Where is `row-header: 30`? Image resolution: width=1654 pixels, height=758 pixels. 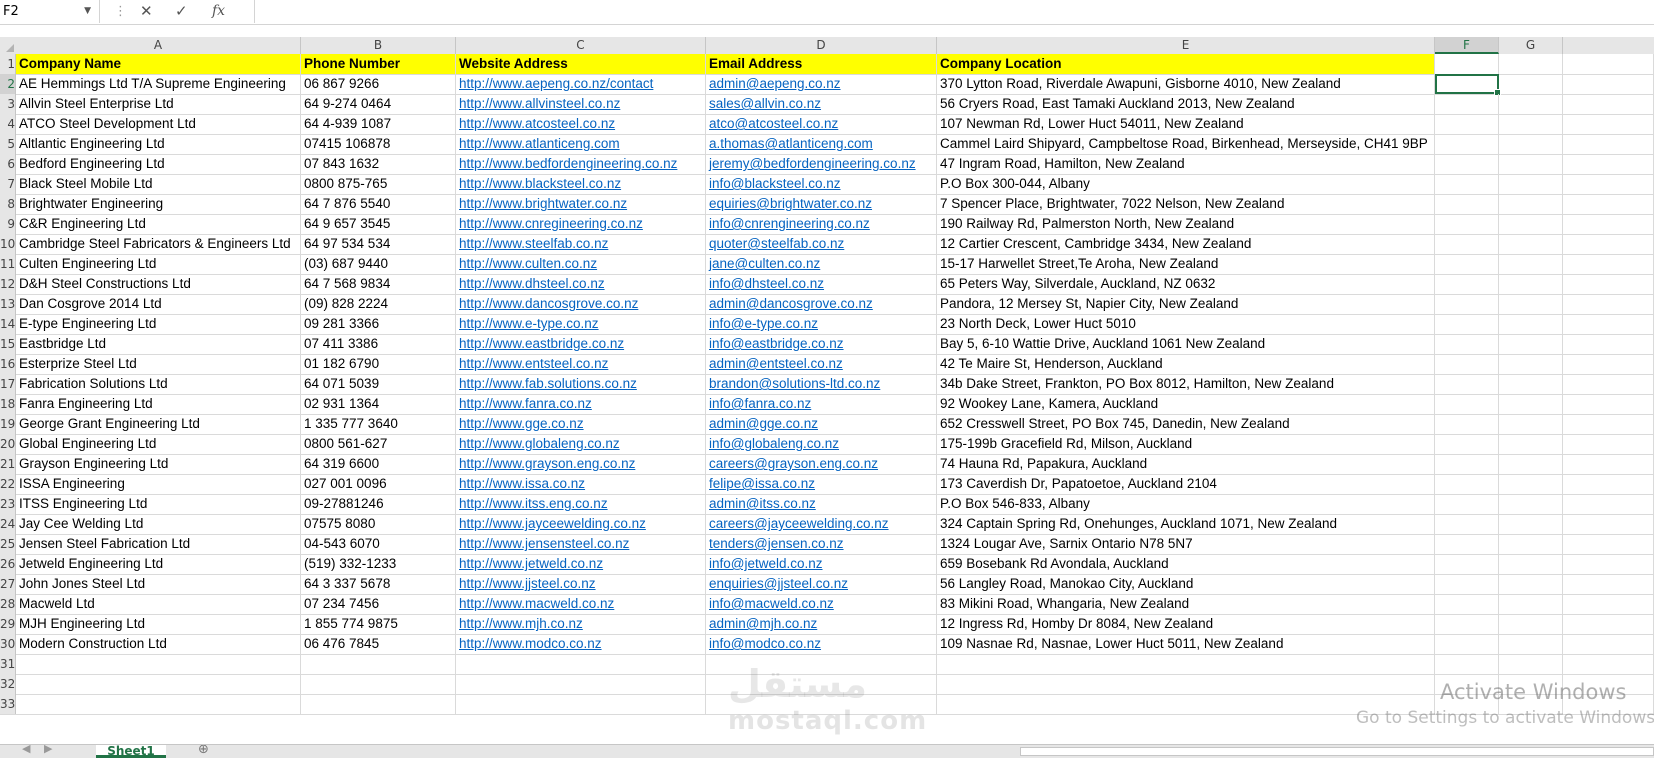 row-header: 30 is located at coordinates (8, 644).